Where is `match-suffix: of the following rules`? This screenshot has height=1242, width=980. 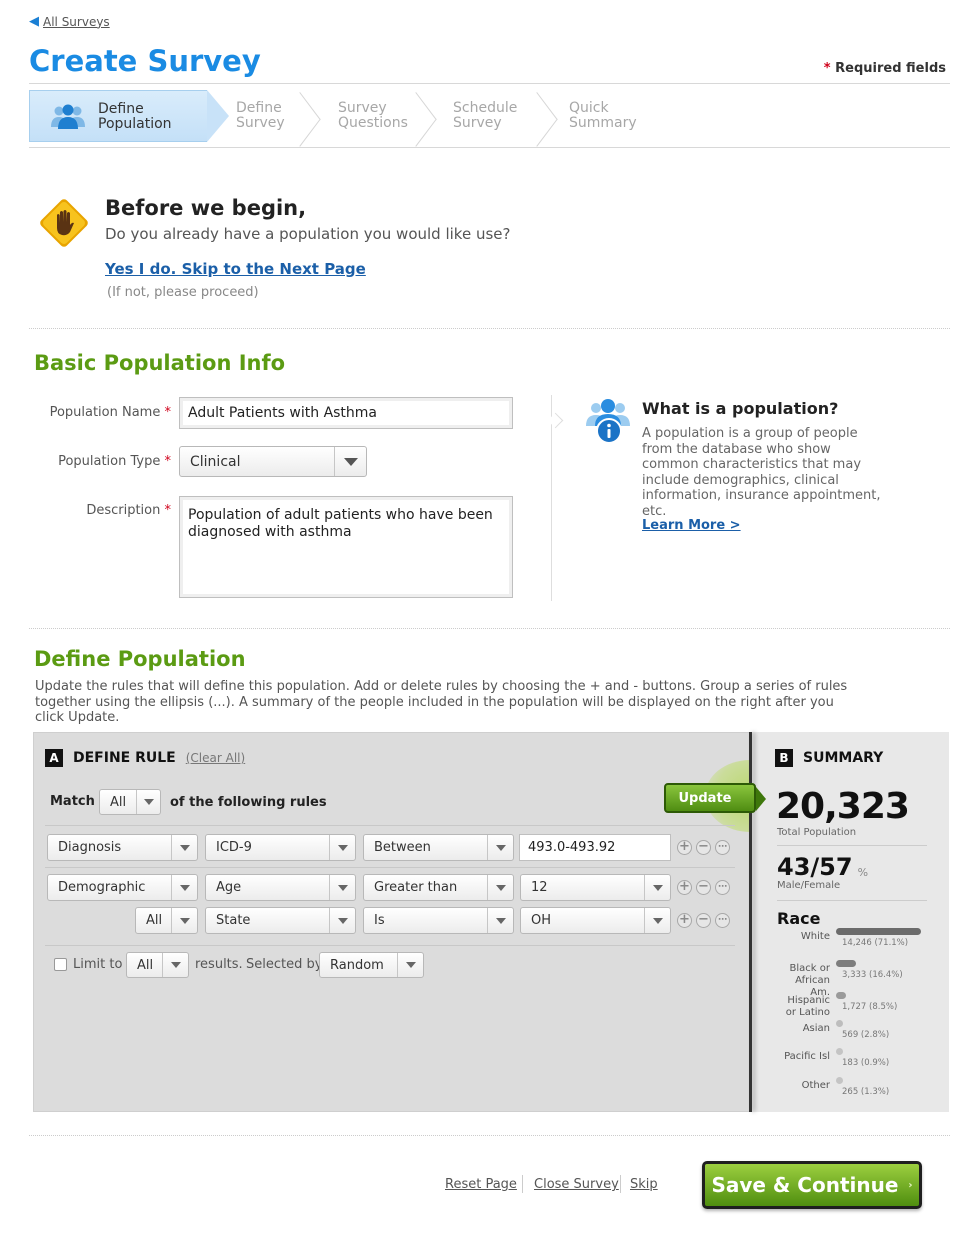 match-suffix: of the following rules is located at coordinates (248, 802).